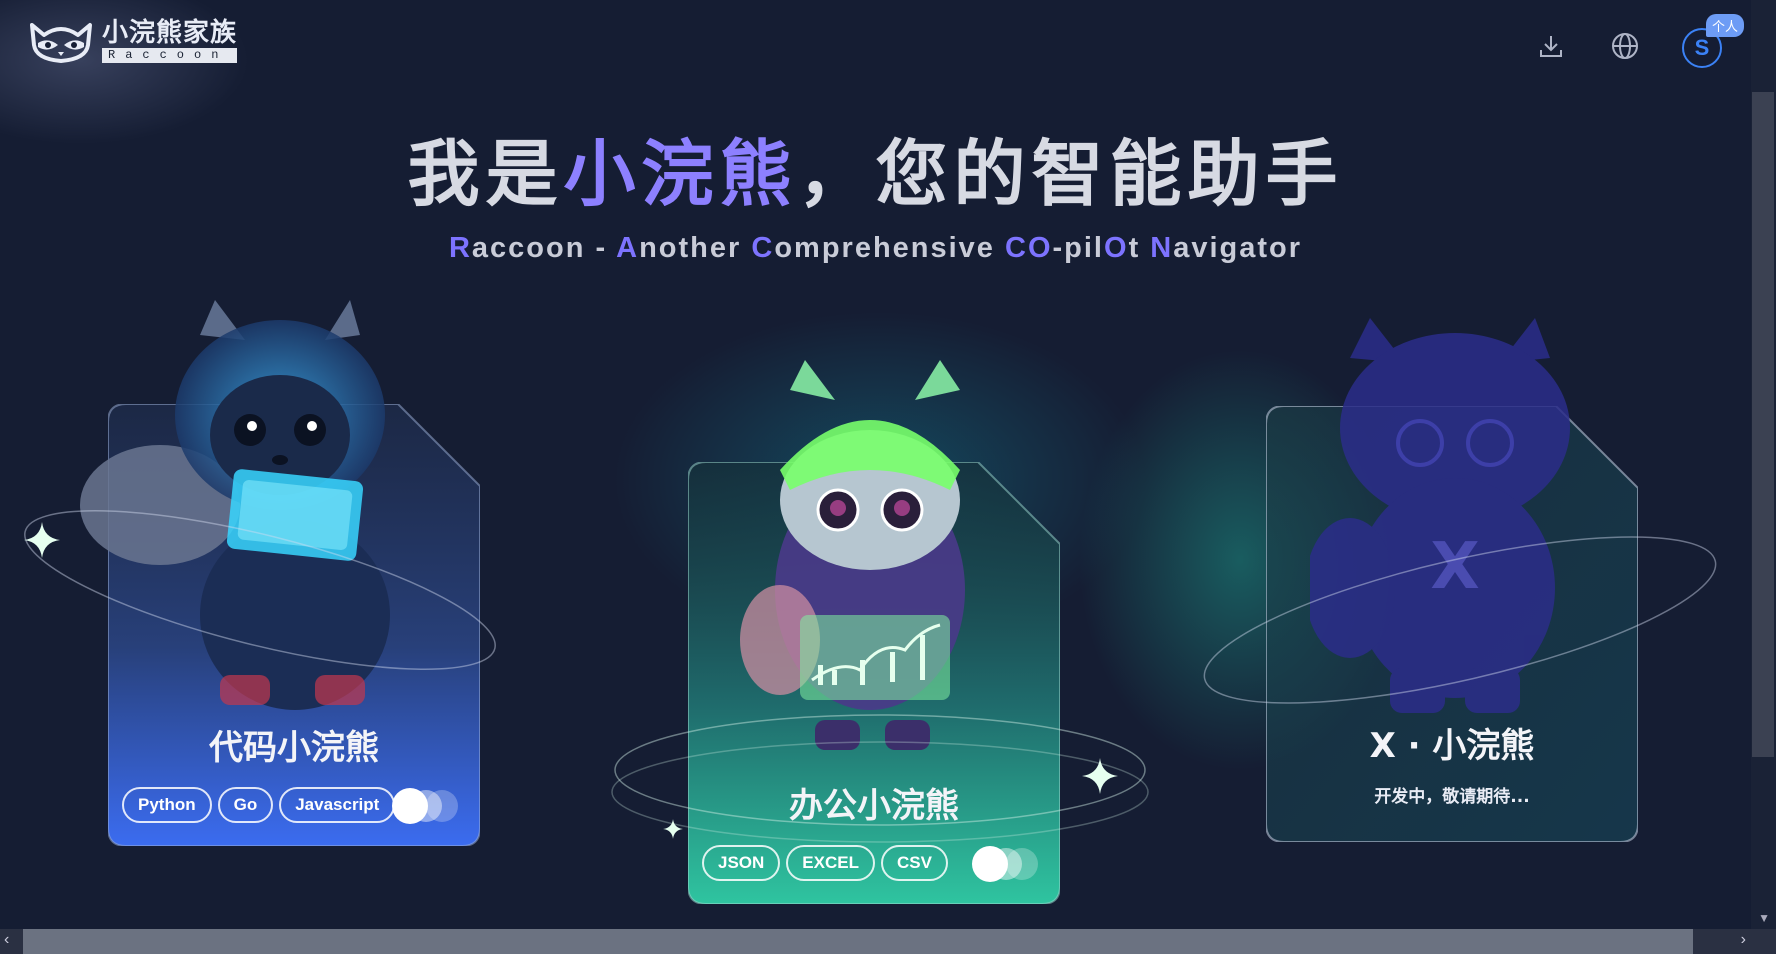  Describe the element at coordinates (875, 45) in the screenshot. I see `top-bar: 小浣熊家族 Raccoon S 个人` at that location.